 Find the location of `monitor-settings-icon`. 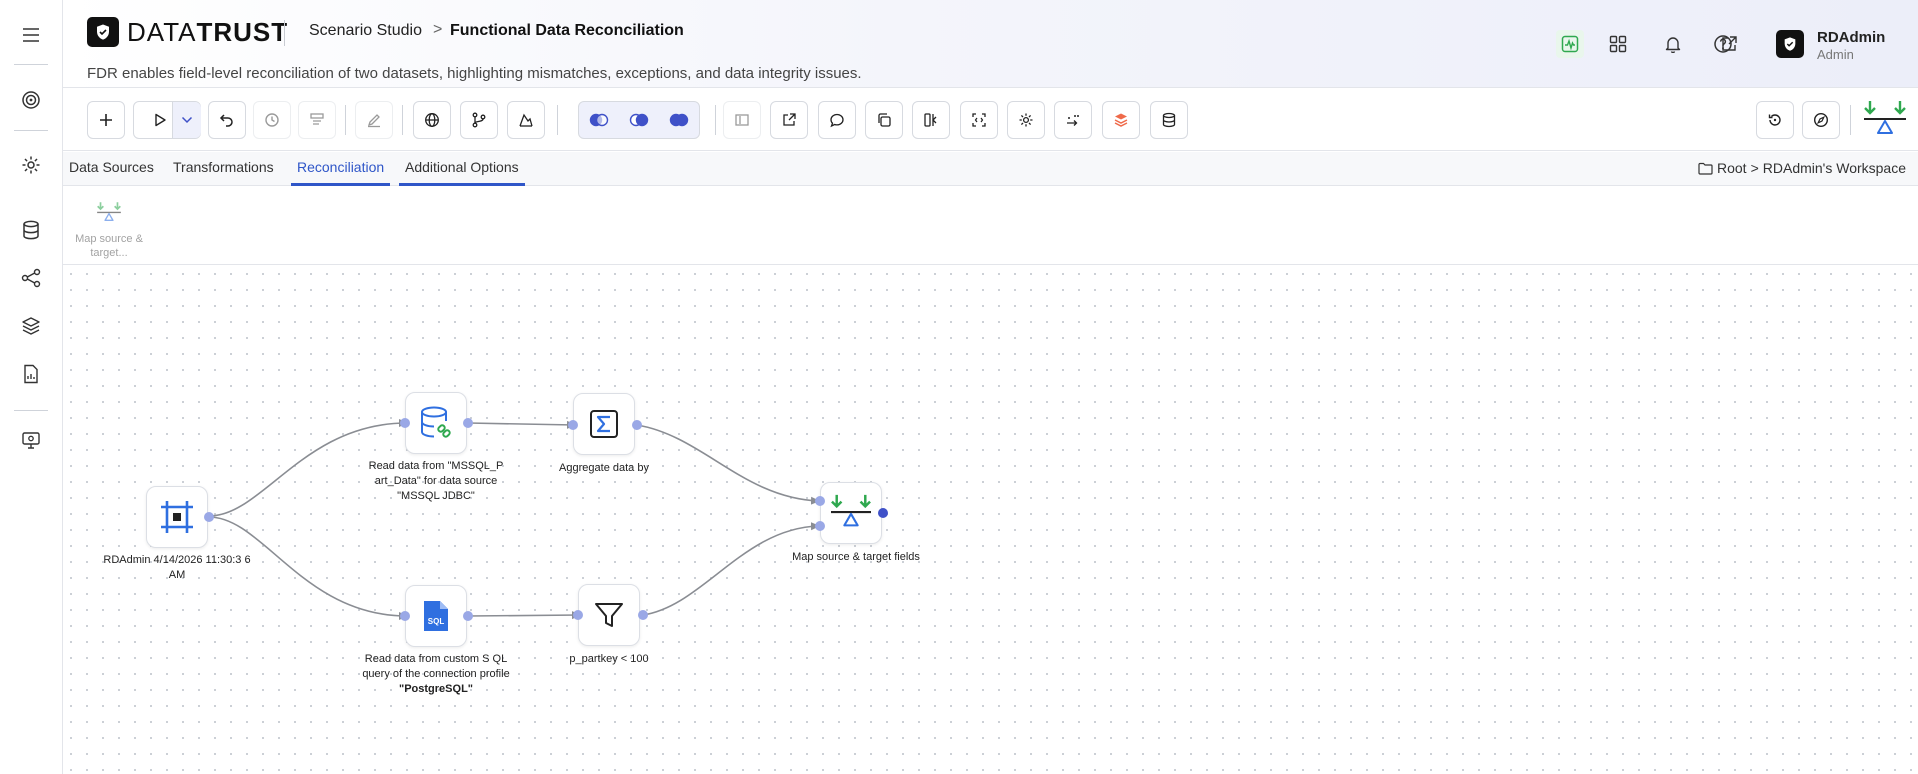

monitor-settings-icon is located at coordinates (31, 440).